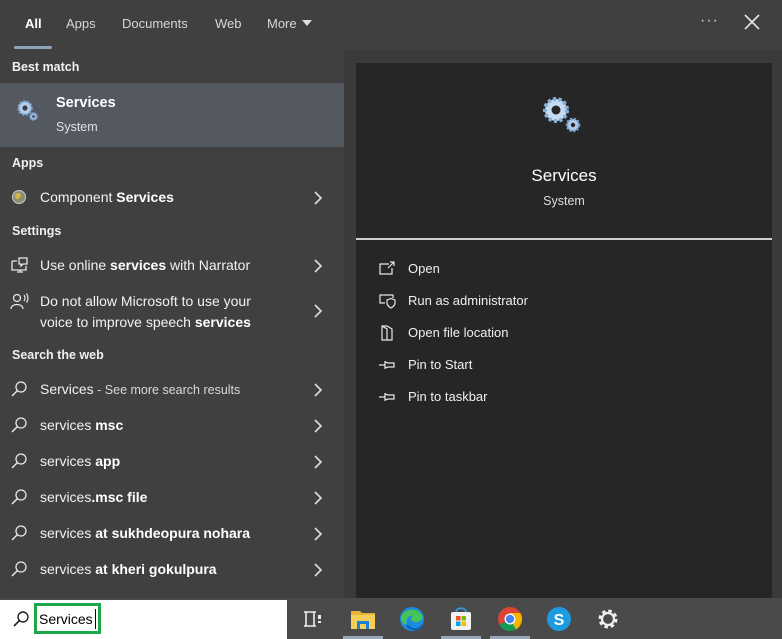  I want to click on result-label: Component Services, so click(107, 197).